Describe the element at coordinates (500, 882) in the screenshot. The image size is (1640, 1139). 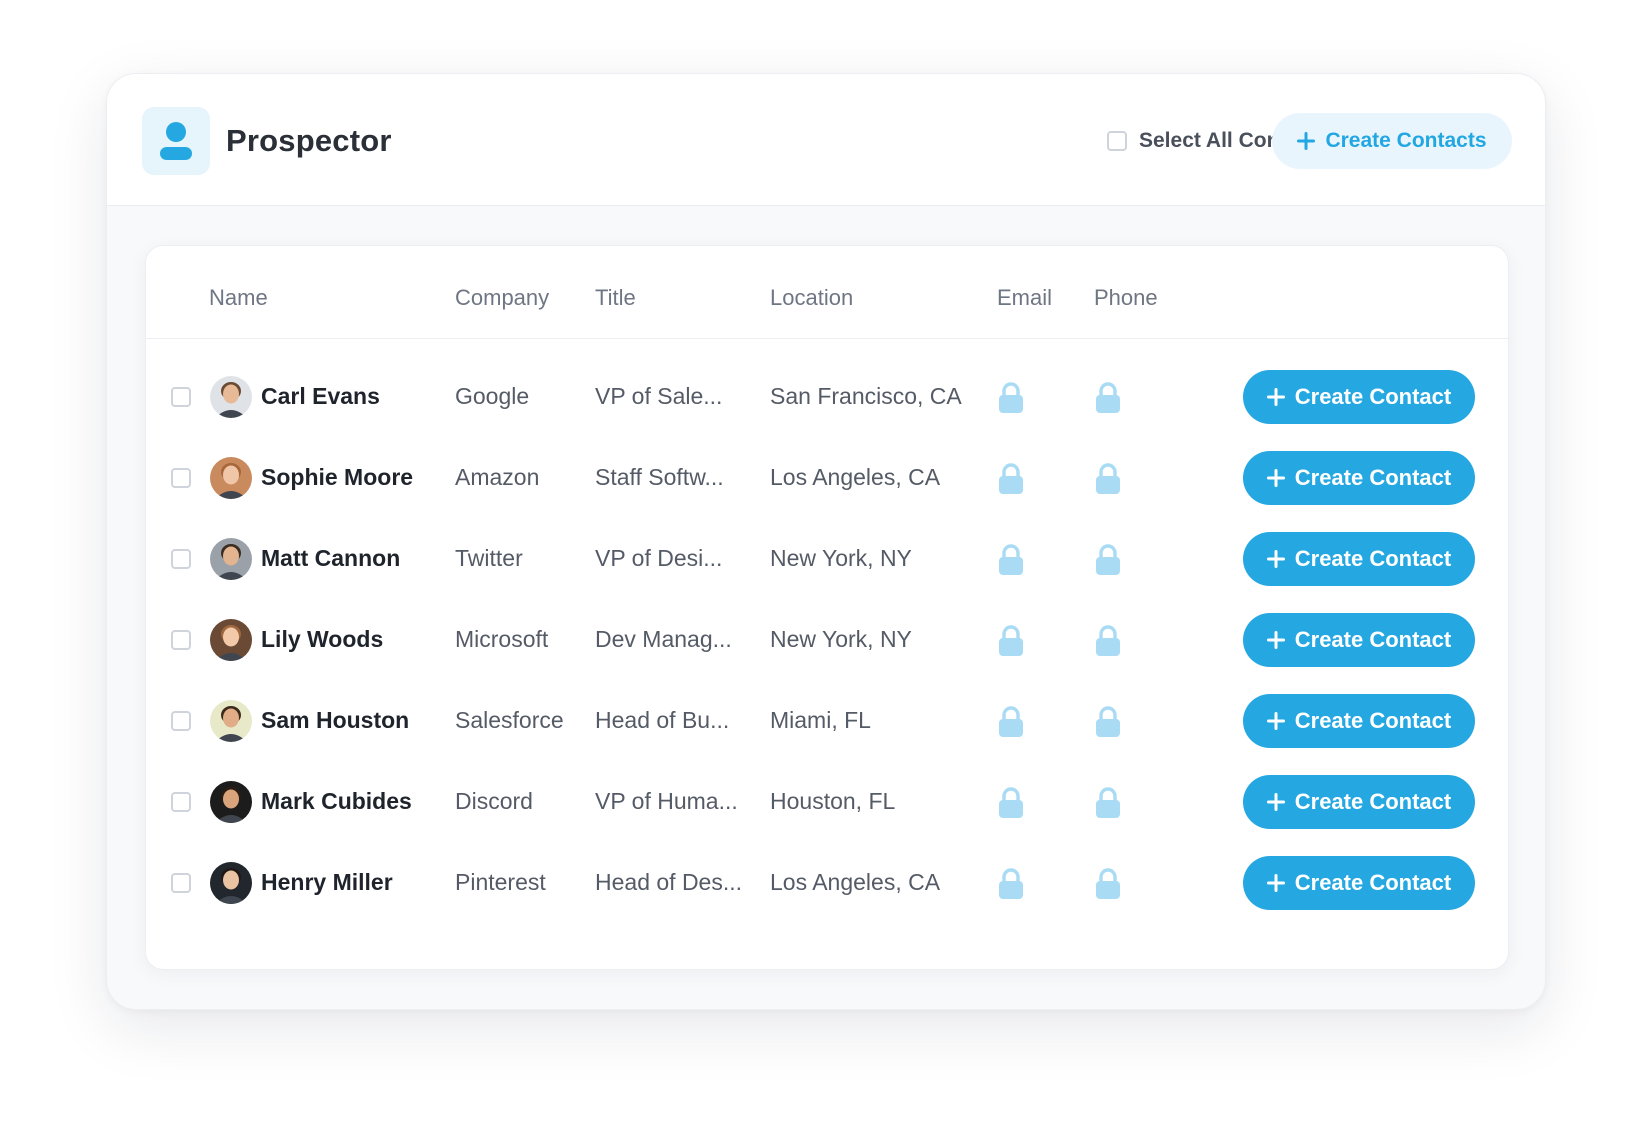
I see `contact-company: Pinterest` at that location.